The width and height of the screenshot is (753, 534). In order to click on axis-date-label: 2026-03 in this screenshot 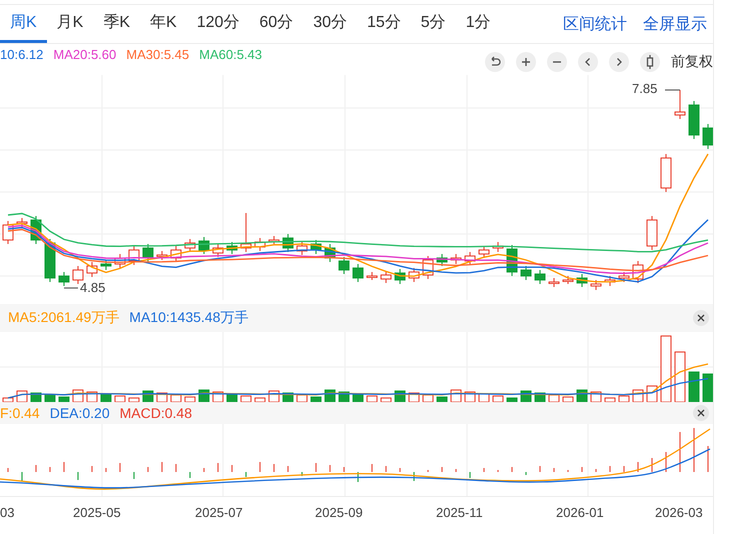, I will do `click(679, 512)`.